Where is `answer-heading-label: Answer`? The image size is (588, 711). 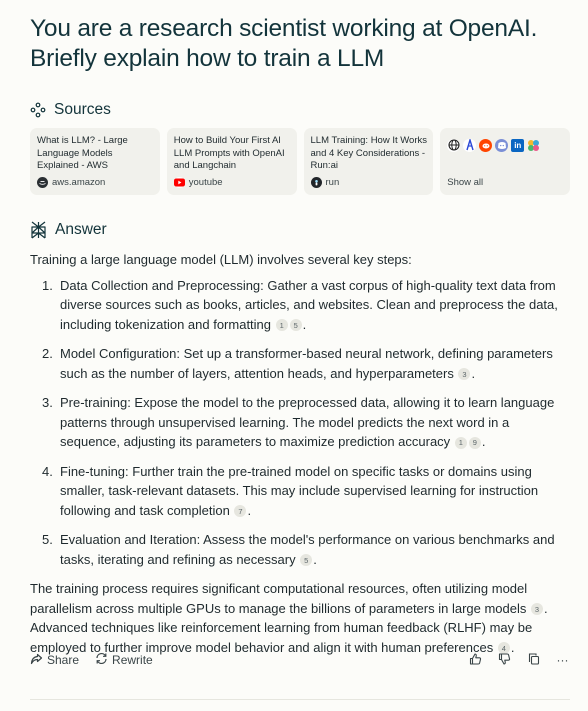
answer-heading-label: Answer is located at coordinates (81, 229).